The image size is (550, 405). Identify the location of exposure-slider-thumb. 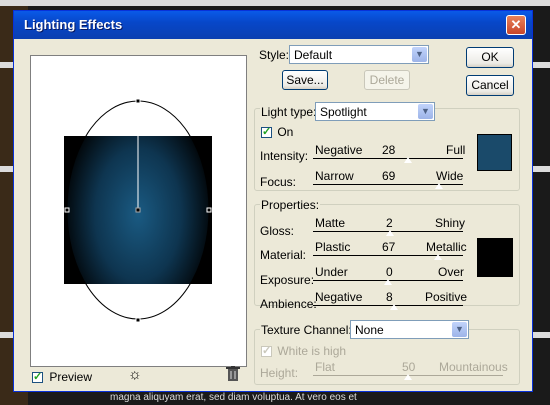
(388, 282).